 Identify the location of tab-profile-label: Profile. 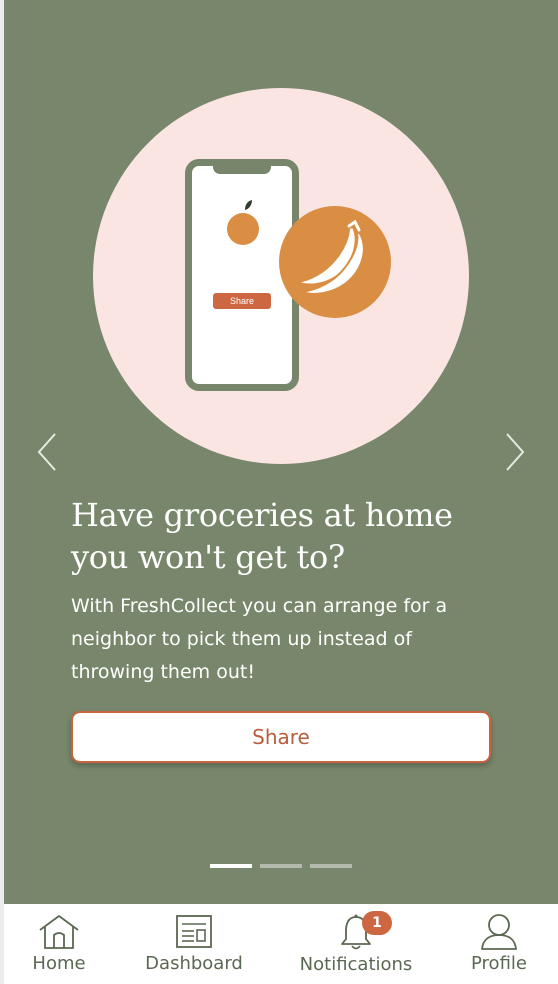
(499, 963).